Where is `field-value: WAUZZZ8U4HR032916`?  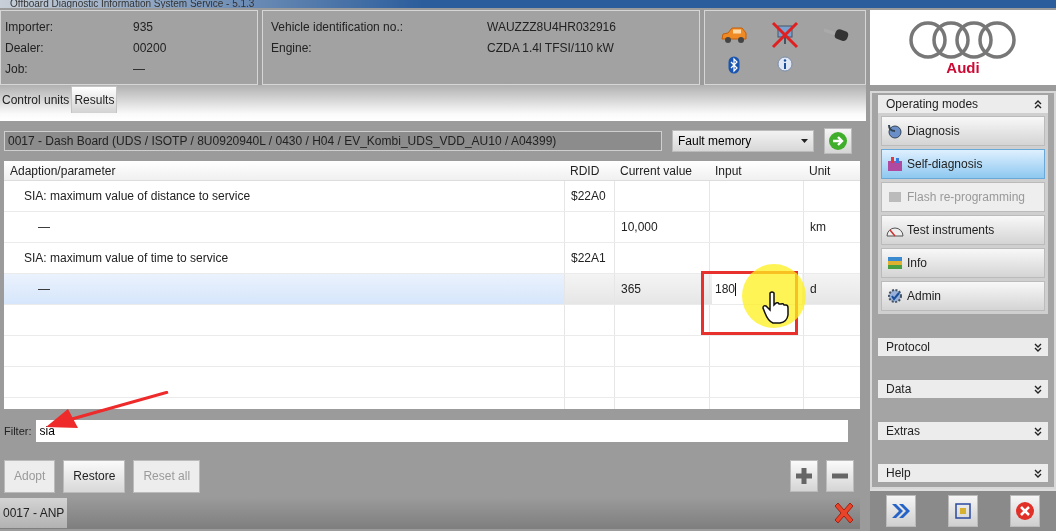 field-value: WAUZZZ8U4HR032916 is located at coordinates (551, 26).